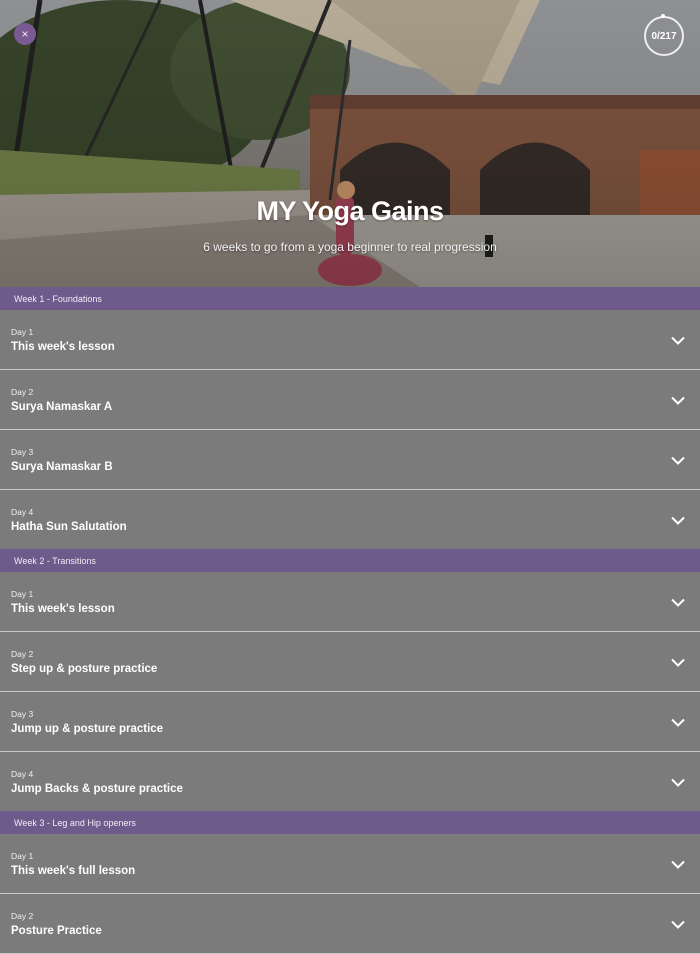  I want to click on close-icon: ×, so click(25, 34).